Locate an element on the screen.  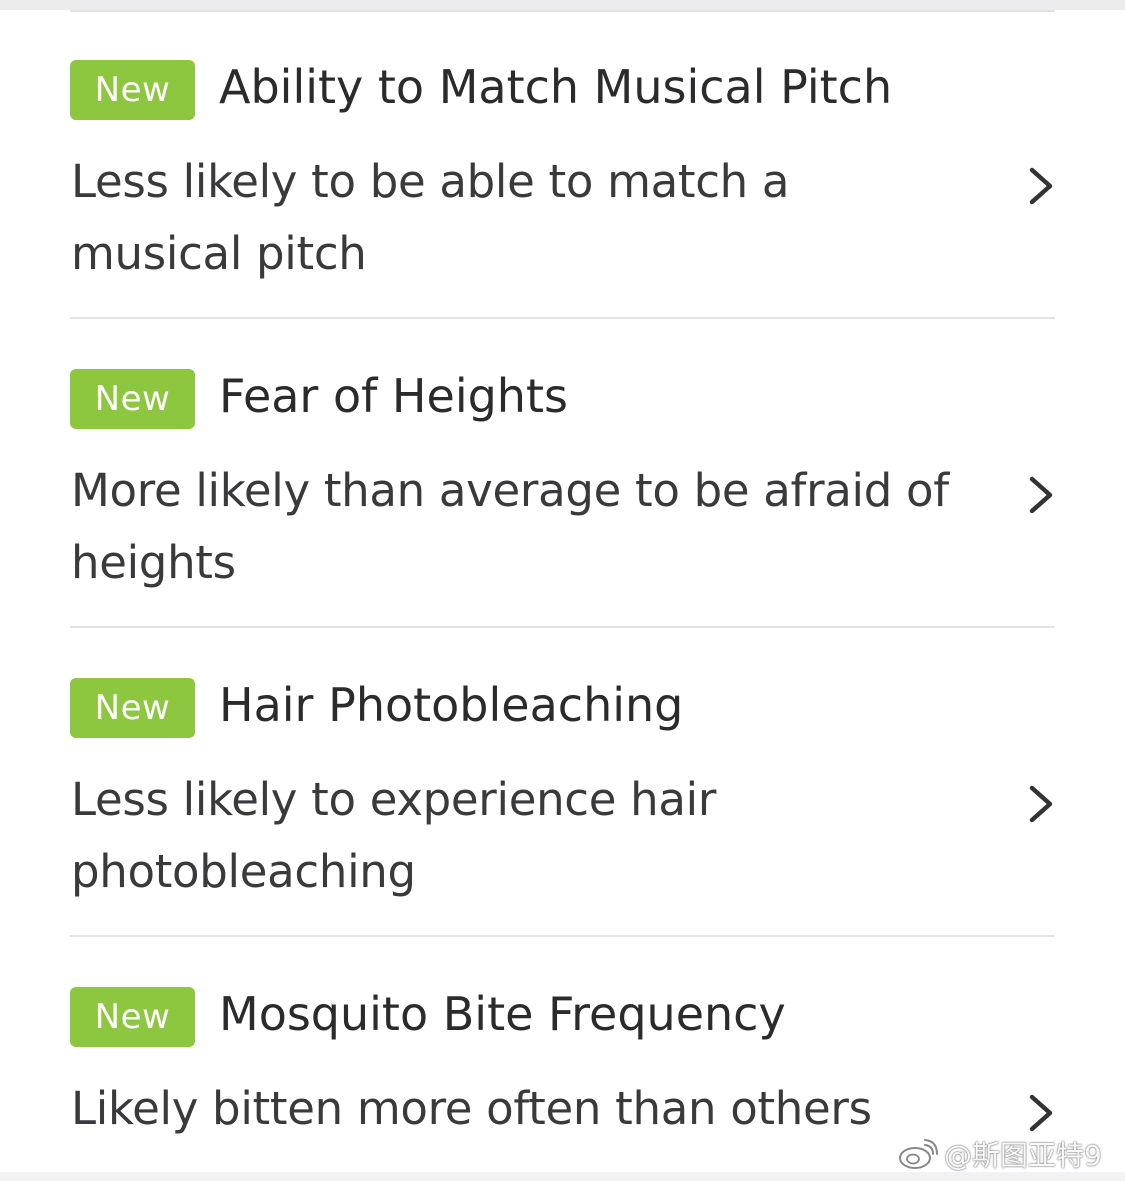
weibo-watermark: @斯图亚特9 is located at coordinates (1000, 1154).